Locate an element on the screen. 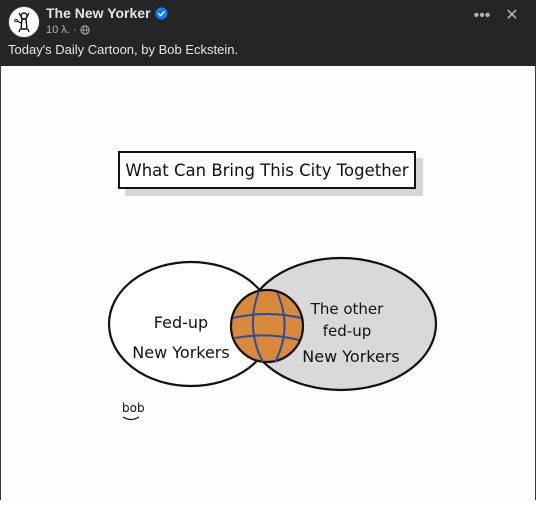  left-circle-line-2: New Yorkers is located at coordinates (180, 352).